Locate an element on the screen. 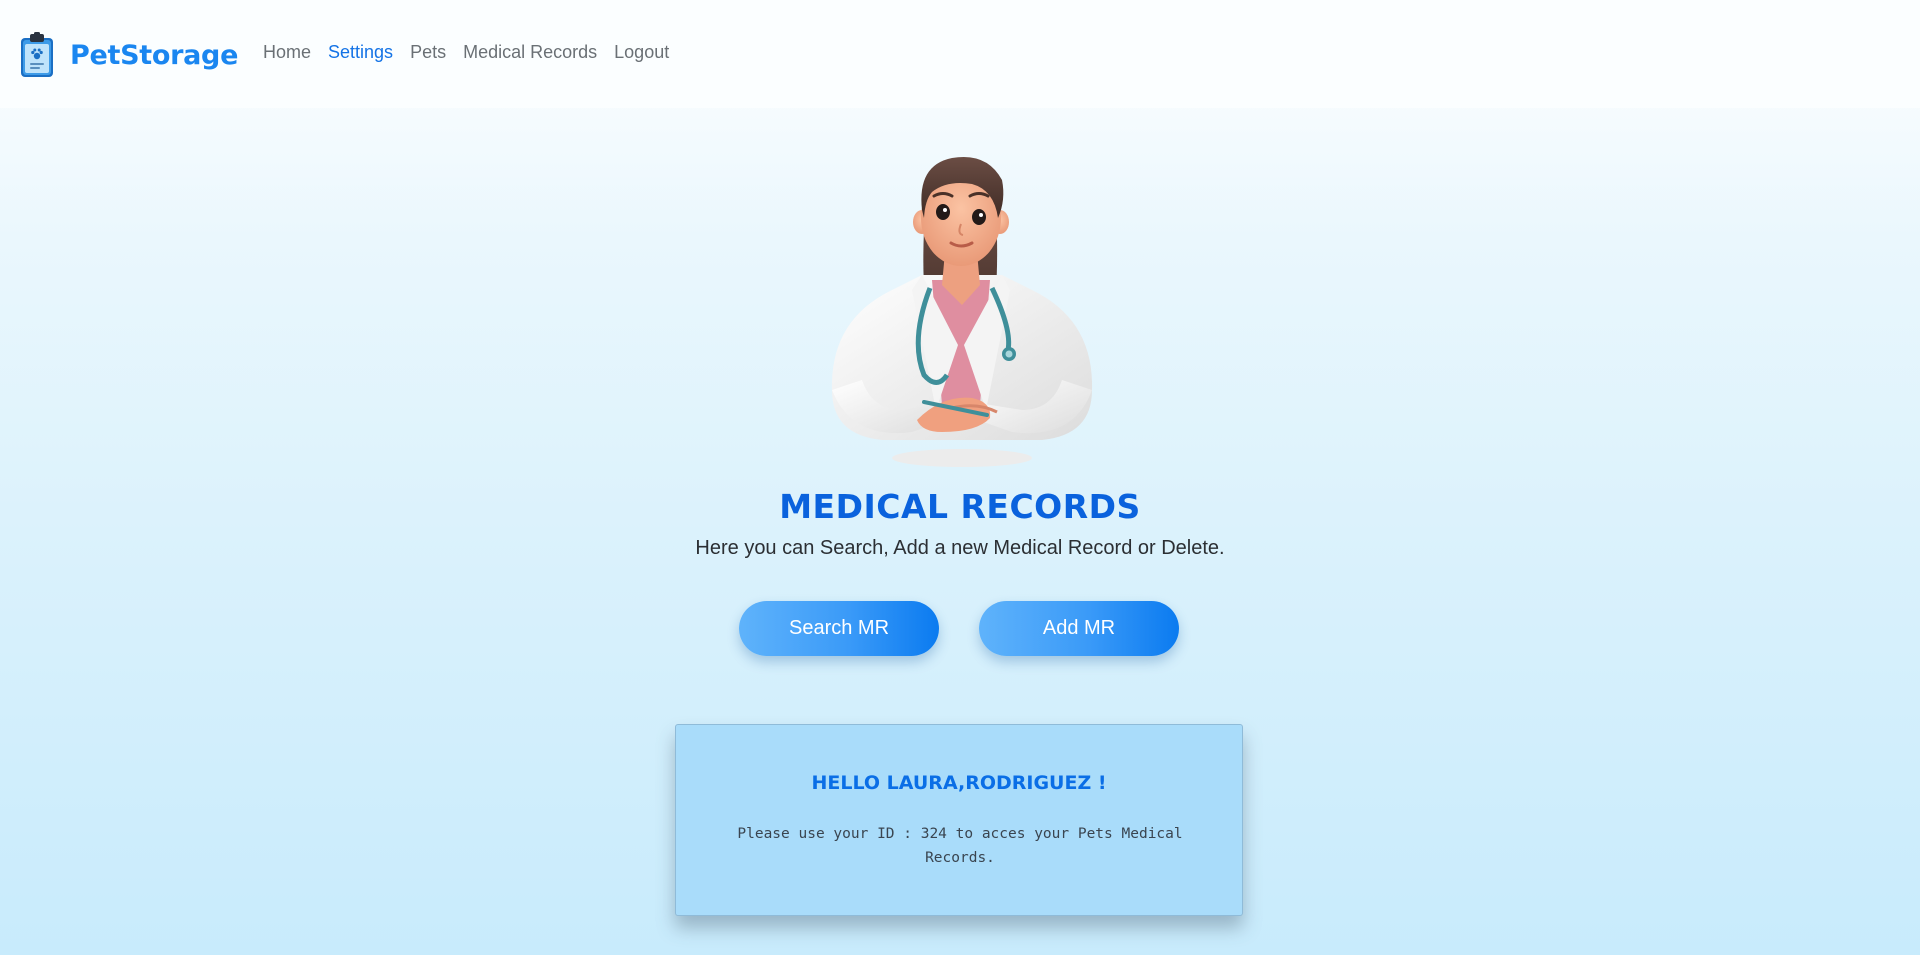 The height and width of the screenshot is (955, 1920). nav-medical-records: Medical Records is located at coordinates (530, 52).